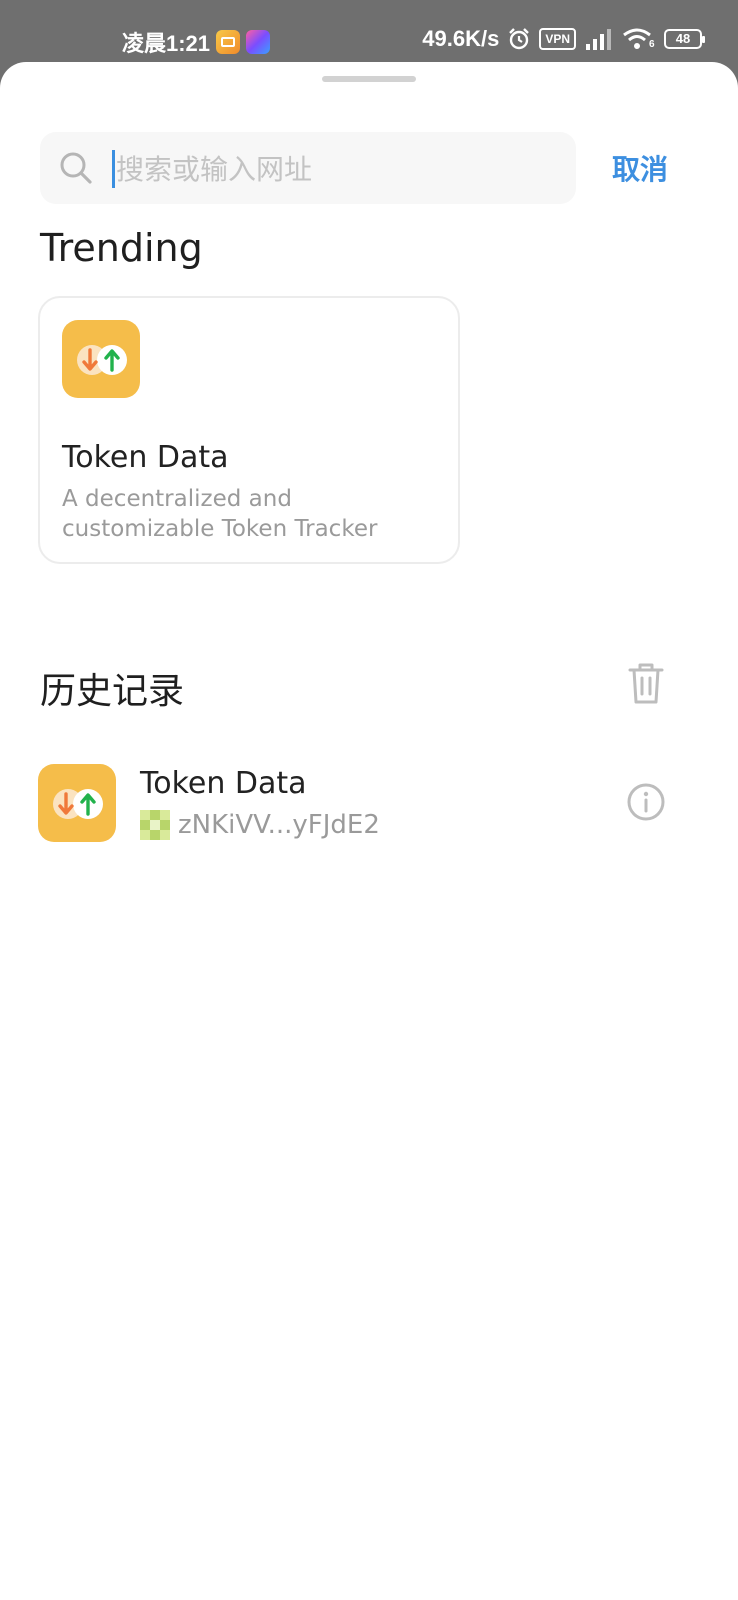 Image resolution: width=738 pixels, height=1600 pixels. What do you see at coordinates (155, 825) in the screenshot?
I see `address-avatar-icon` at bounding box center [155, 825].